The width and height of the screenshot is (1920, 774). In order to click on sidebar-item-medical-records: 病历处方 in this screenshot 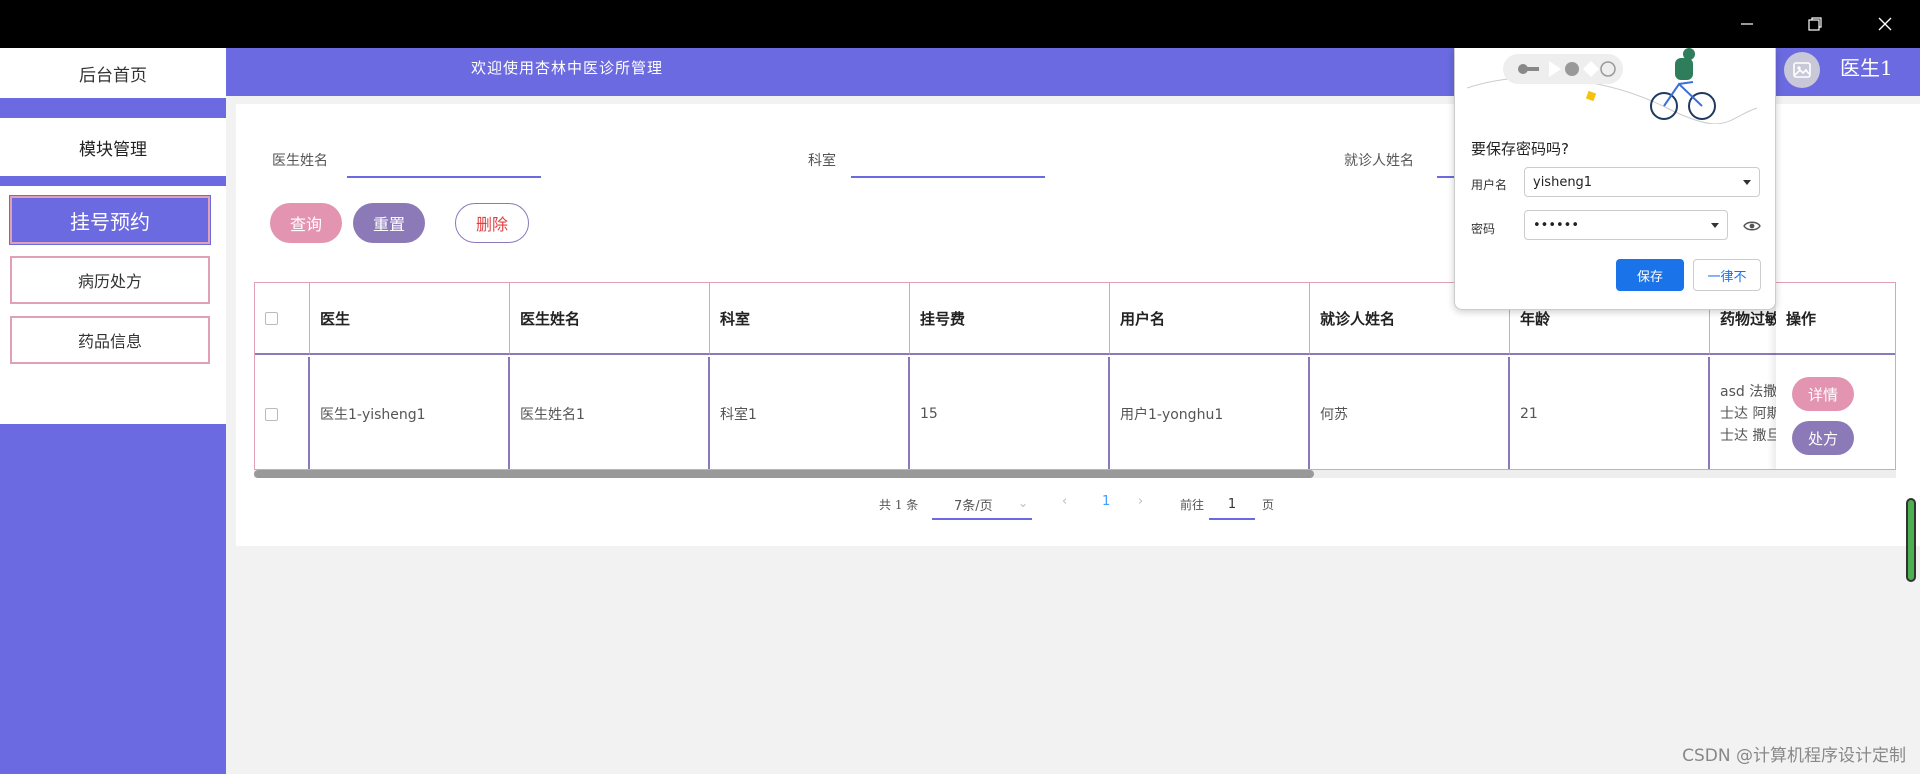, I will do `click(110, 280)`.